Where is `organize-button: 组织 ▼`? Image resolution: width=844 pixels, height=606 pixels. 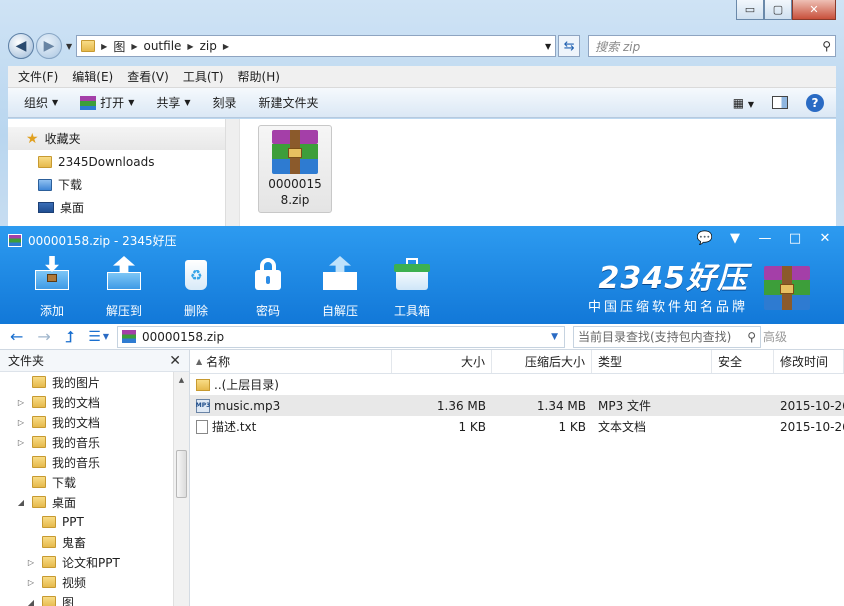 organize-button: 组织 ▼ is located at coordinates (41, 102).